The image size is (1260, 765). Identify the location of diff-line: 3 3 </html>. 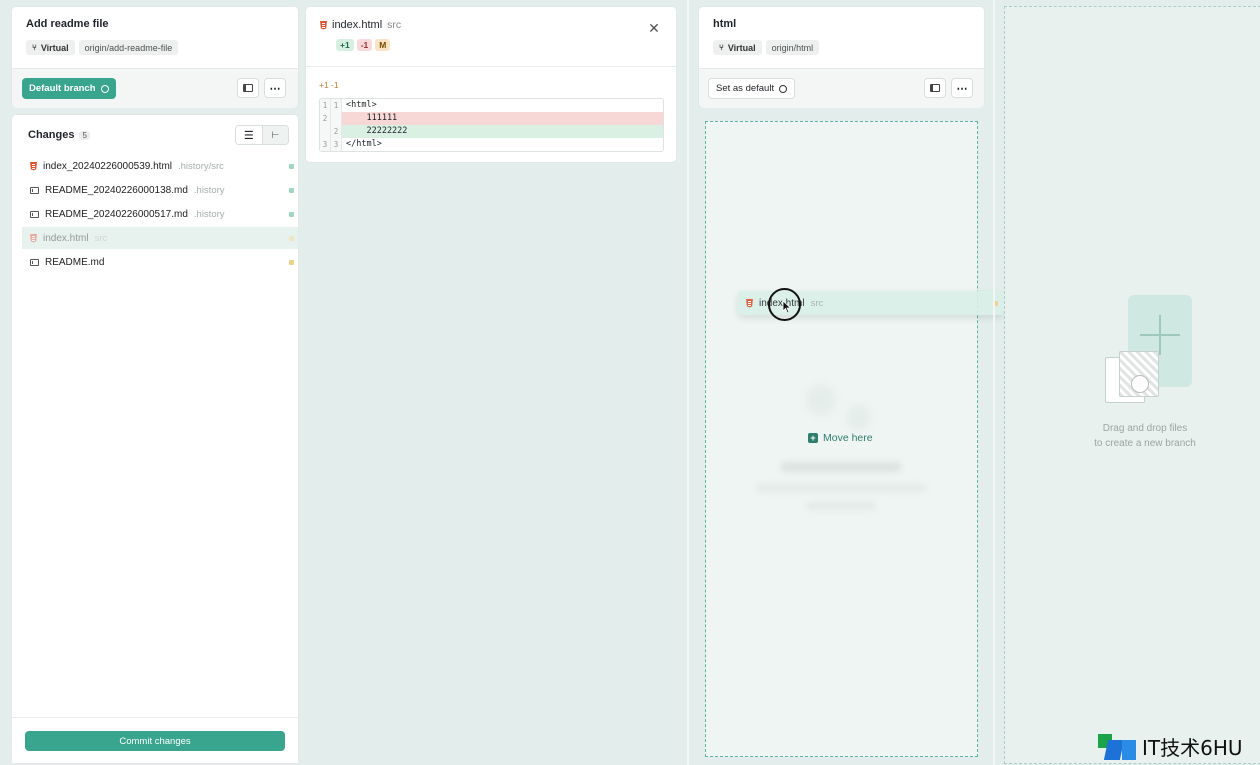
(491, 144).